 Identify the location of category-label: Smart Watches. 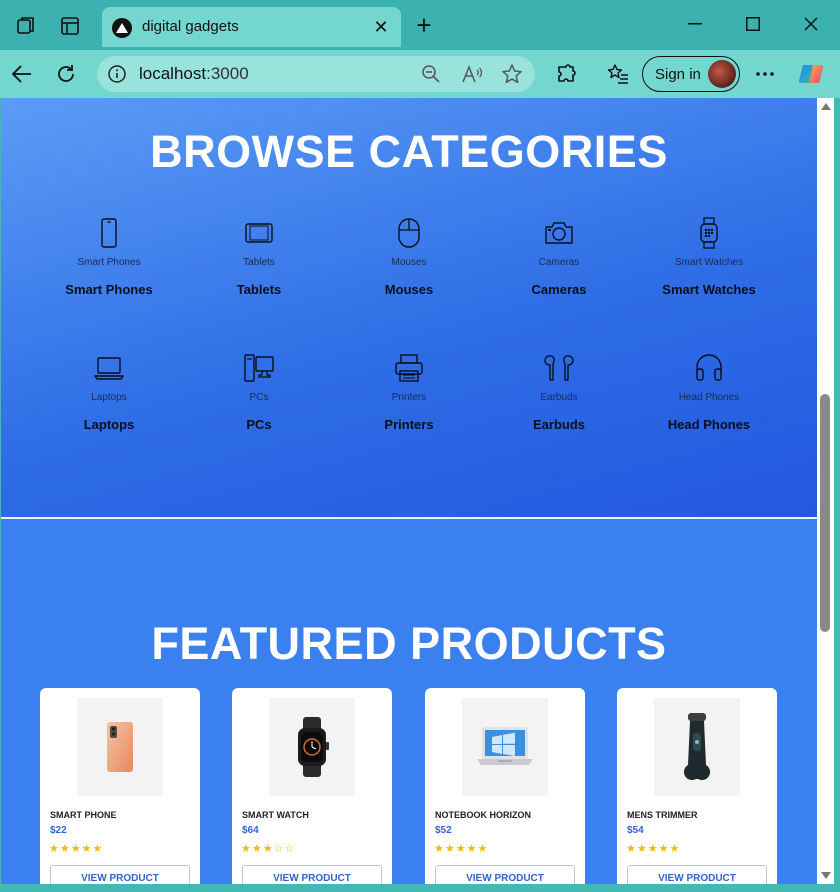
(709, 289).